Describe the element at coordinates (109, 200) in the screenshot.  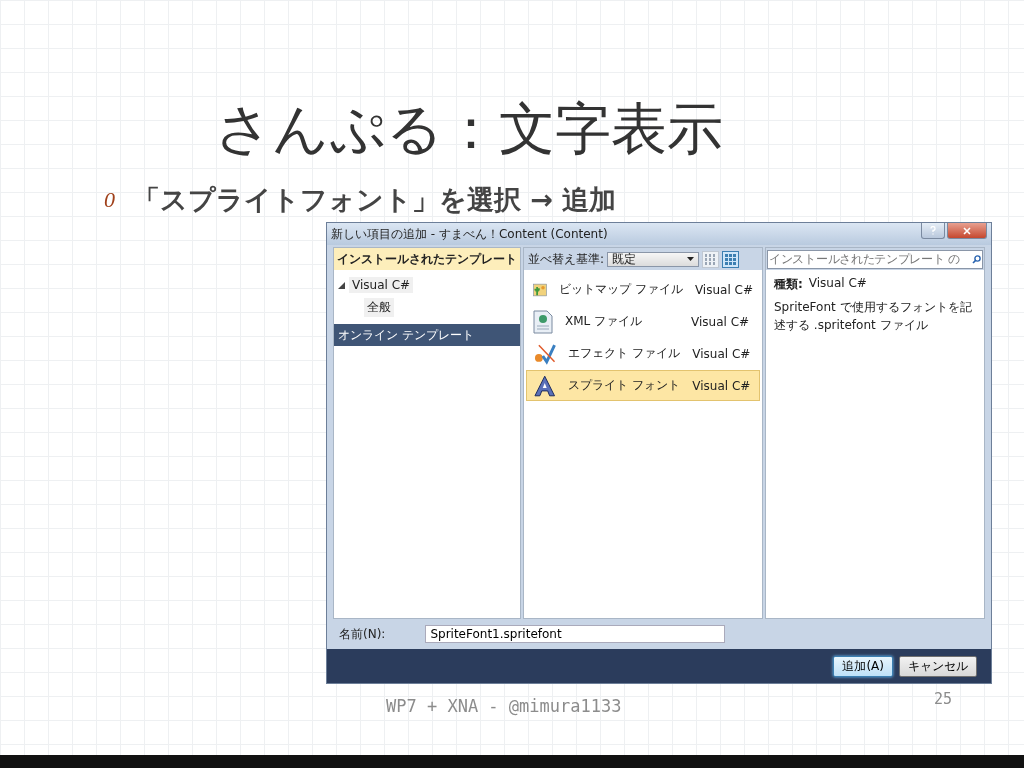
I see `bullet-marker: 0` at that location.